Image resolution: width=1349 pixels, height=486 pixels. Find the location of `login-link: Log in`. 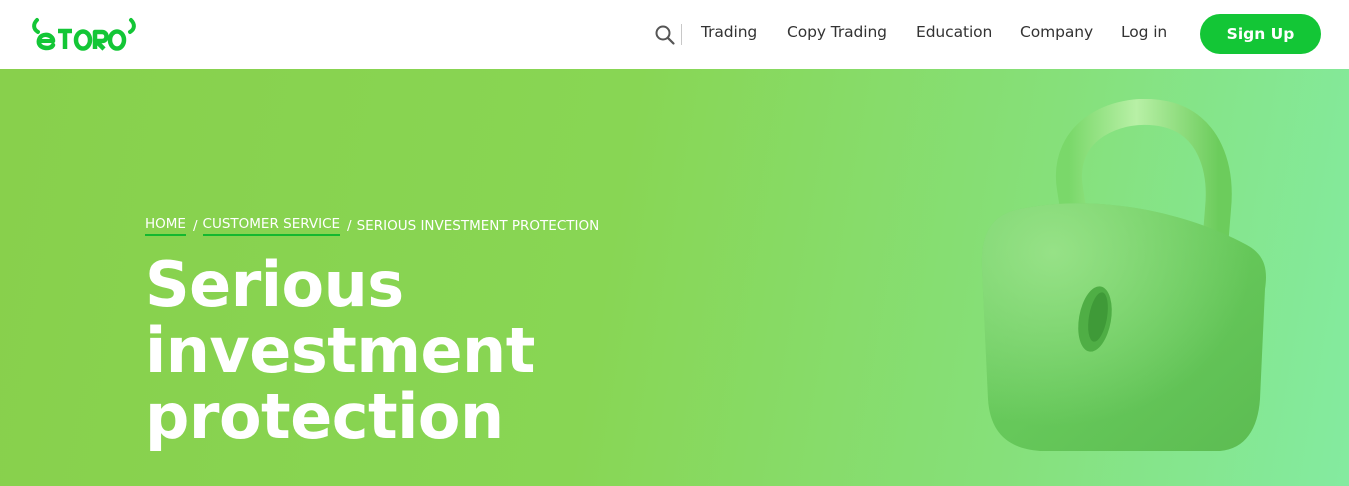

login-link: Log in is located at coordinates (1144, 32).